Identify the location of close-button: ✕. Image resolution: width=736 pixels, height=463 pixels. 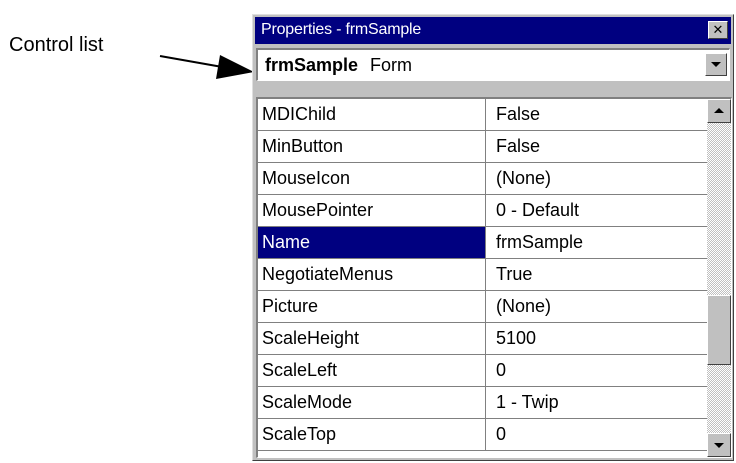
(718, 30).